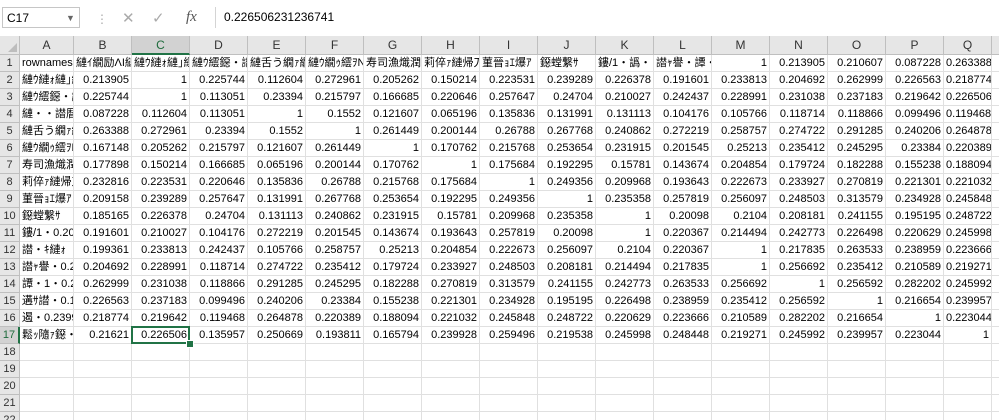  What do you see at coordinates (683, 335) in the screenshot?
I see `table-cell: 0.248448` at bounding box center [683, 335].